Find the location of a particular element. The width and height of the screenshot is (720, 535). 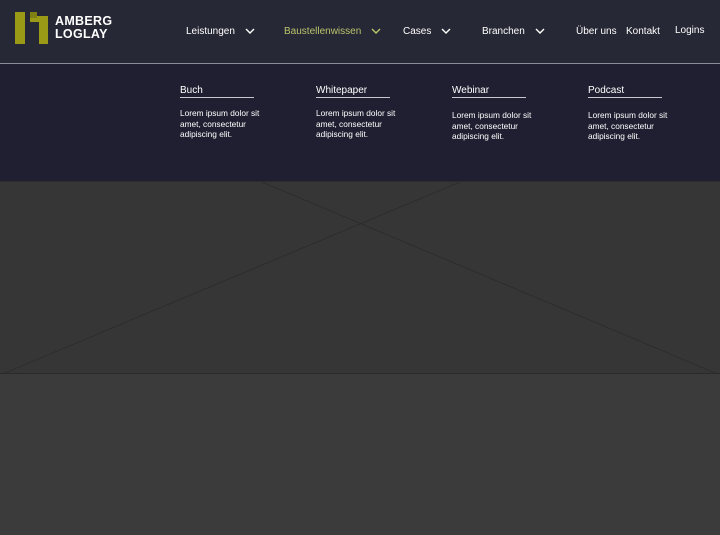

nav-item-label: Kontakt is located at coordinates (643, 31).